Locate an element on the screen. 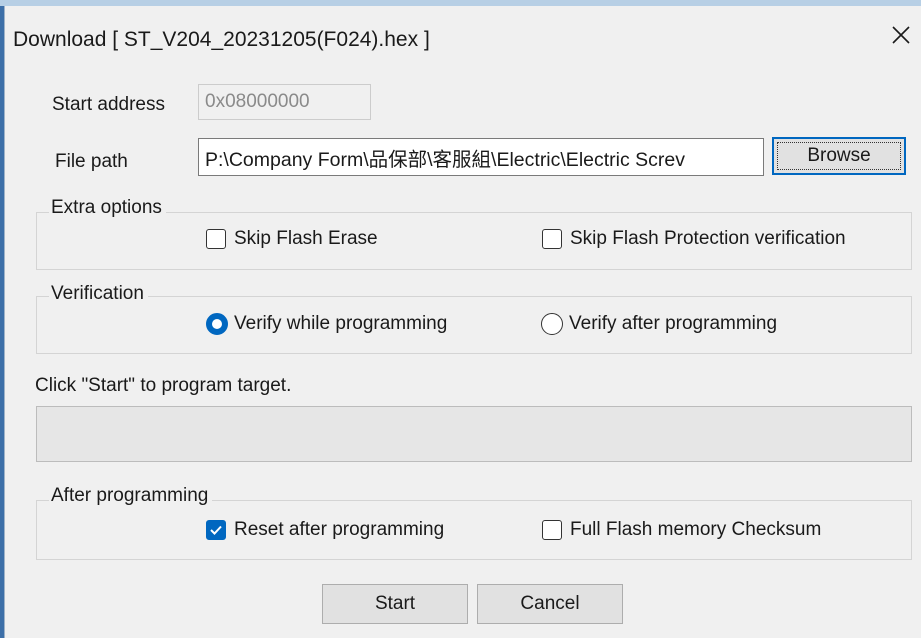 The image size is (921, 638). verify-while-label: Verify while programming is located at coordinates (341, 323).